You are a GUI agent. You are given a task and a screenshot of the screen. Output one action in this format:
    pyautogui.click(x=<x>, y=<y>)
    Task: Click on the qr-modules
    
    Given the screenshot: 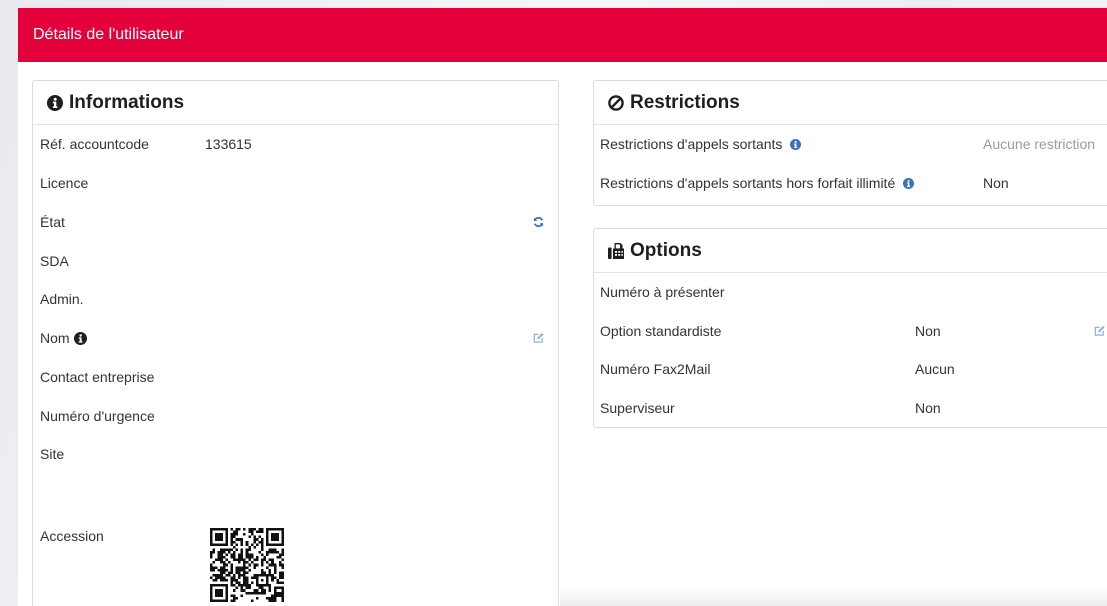 What is the action you would take?
    pyautogui.click(x=247, y=565)
    